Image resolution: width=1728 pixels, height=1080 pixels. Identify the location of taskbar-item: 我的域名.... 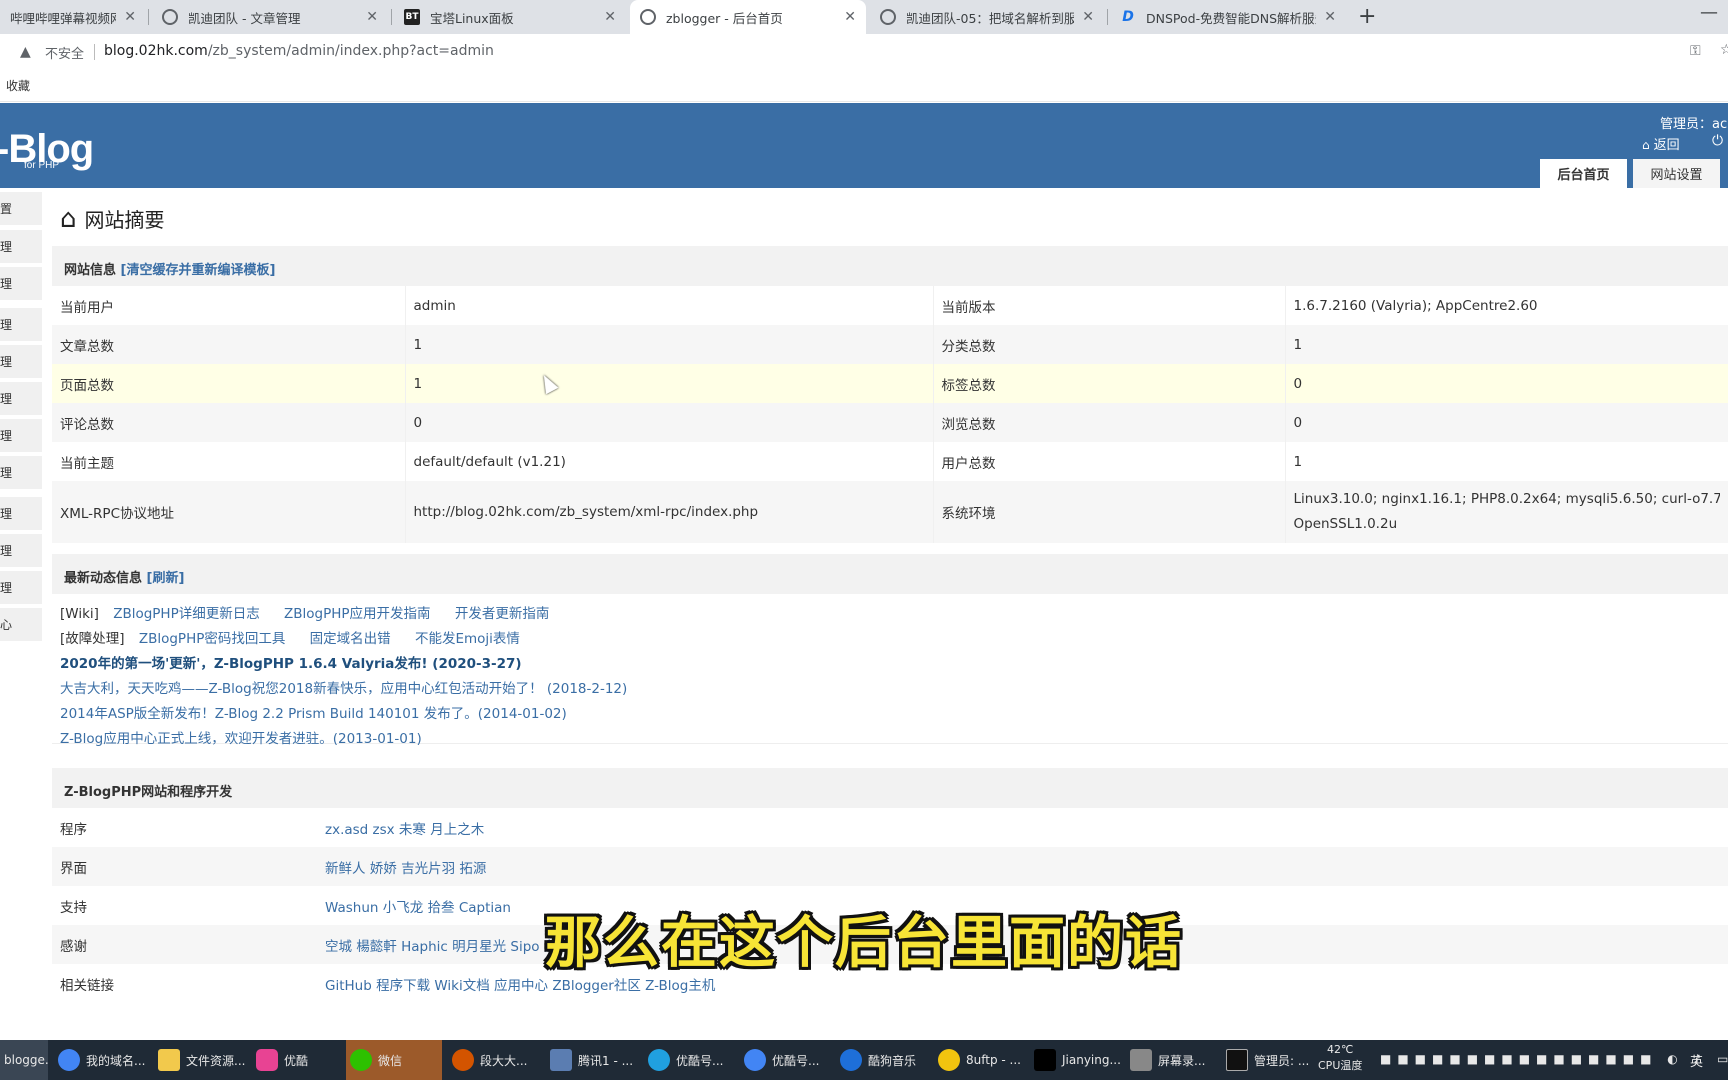
(102, 1060).